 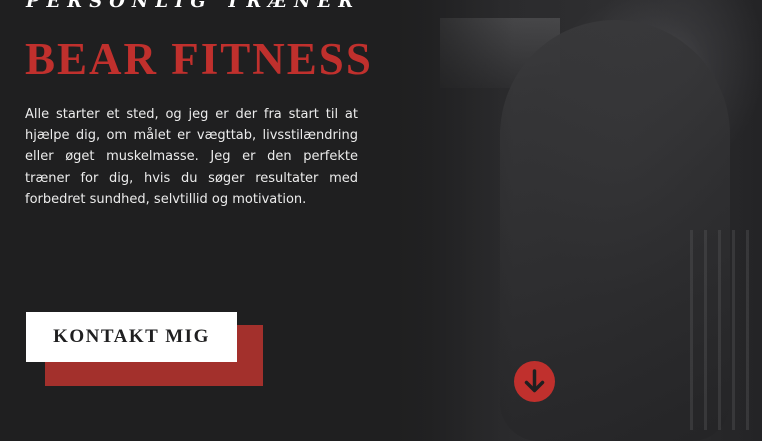 I want to click on arrow-down-icon, so click(x=534, y=381).